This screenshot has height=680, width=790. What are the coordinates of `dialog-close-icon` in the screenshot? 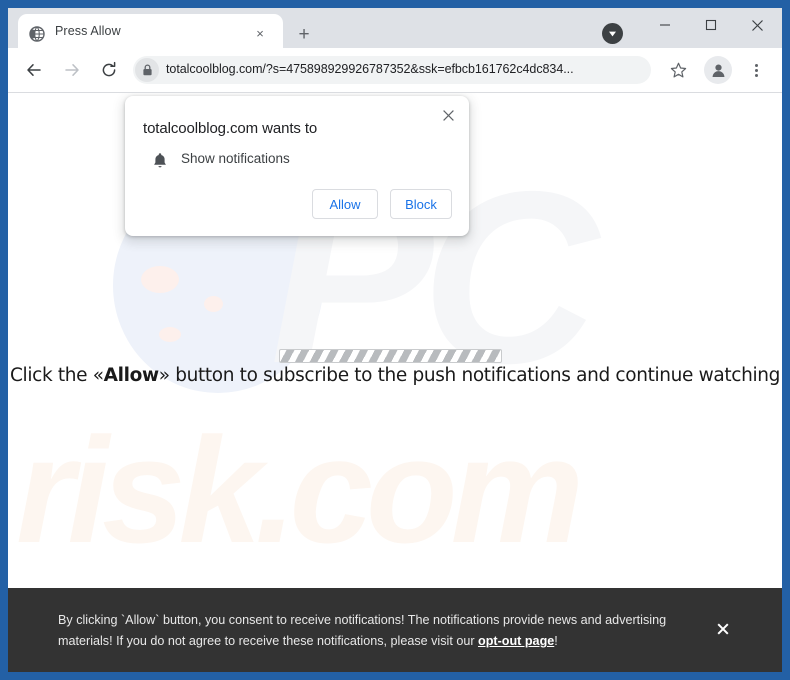 It's located at (448, 115).